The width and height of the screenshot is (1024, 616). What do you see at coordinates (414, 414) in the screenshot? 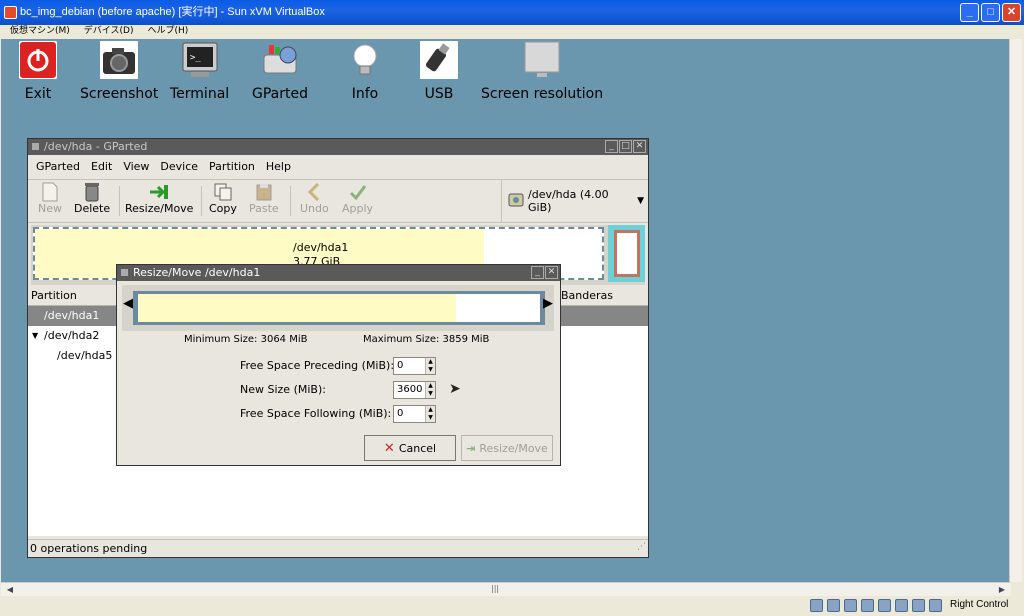
I see `following-spinbox: 0 ▲ ▼` at bounding box center [414, 414].